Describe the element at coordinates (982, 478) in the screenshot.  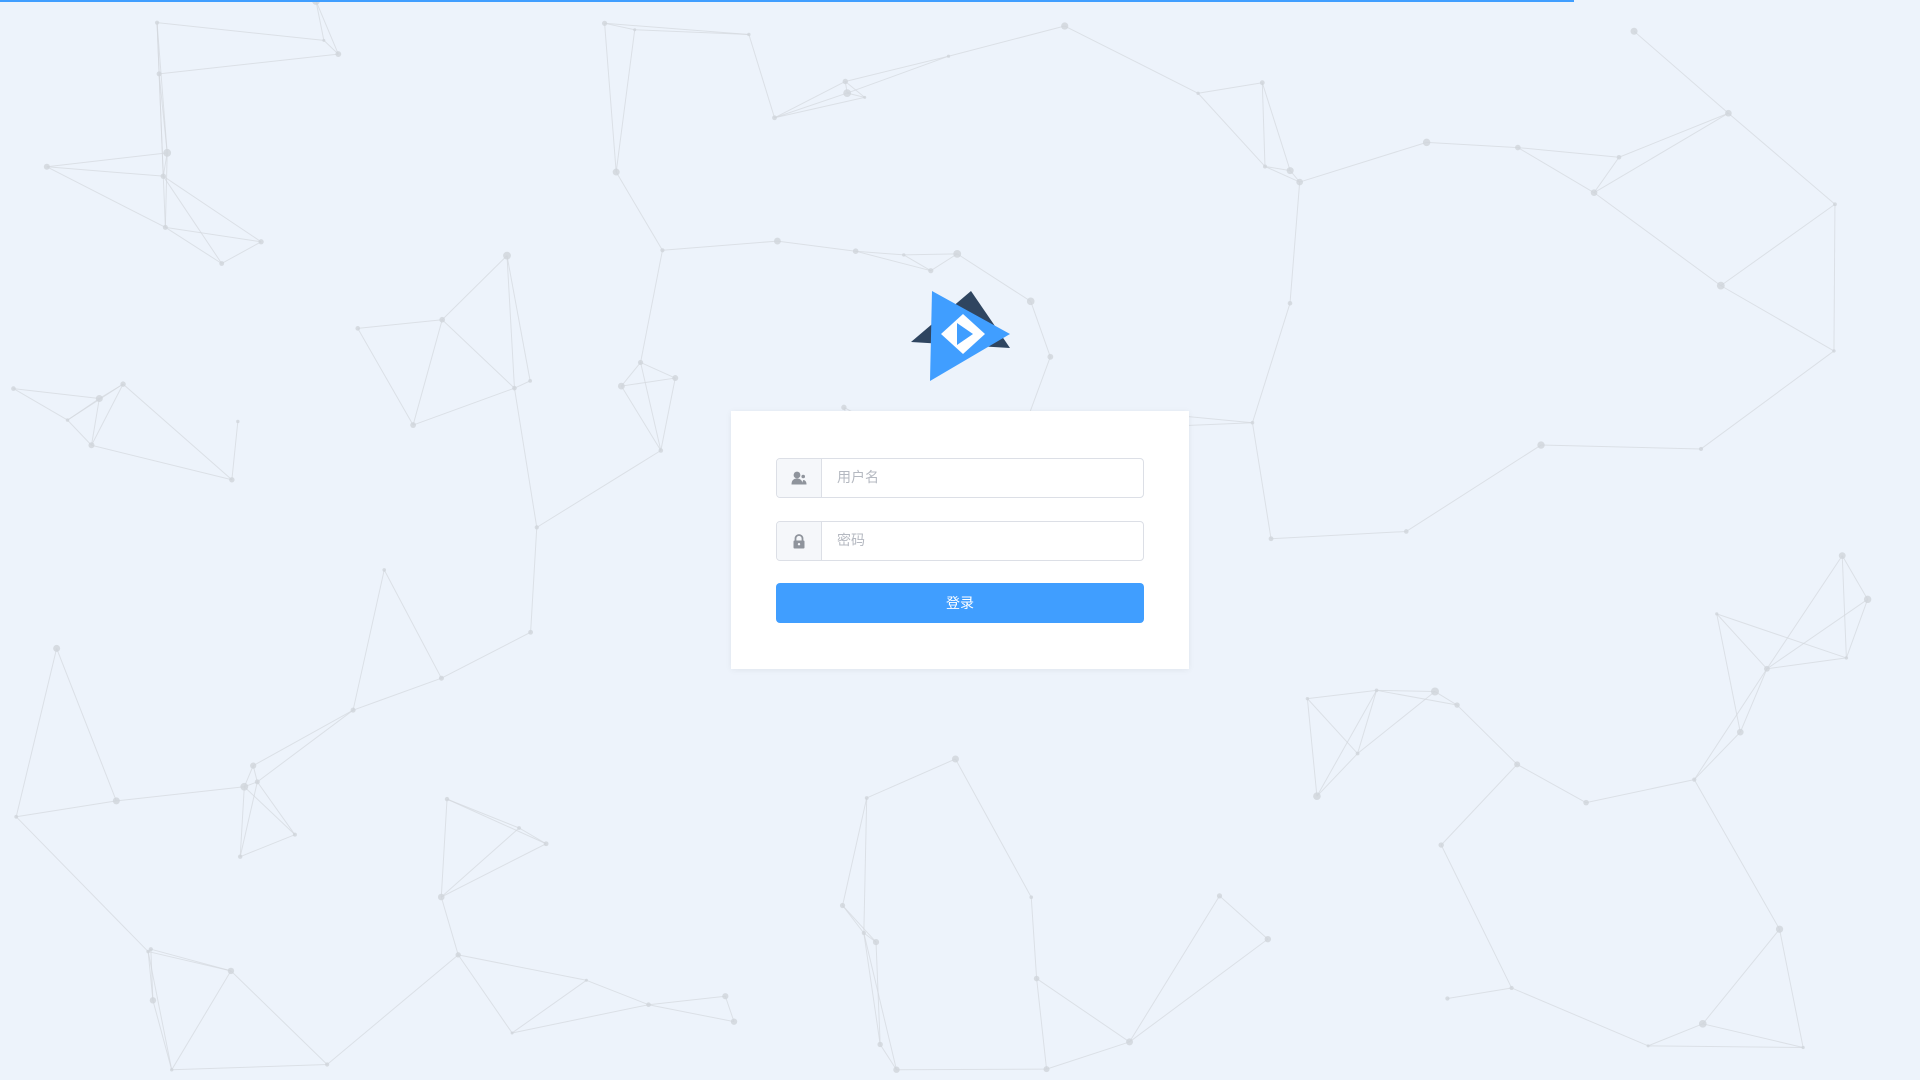
I see `username-input` at that location.